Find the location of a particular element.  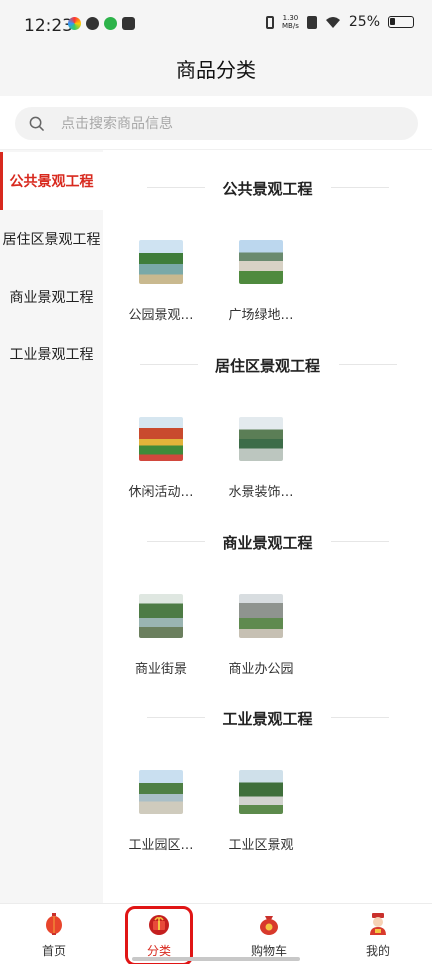

wifi-icon is located at coordinates (332, 22).